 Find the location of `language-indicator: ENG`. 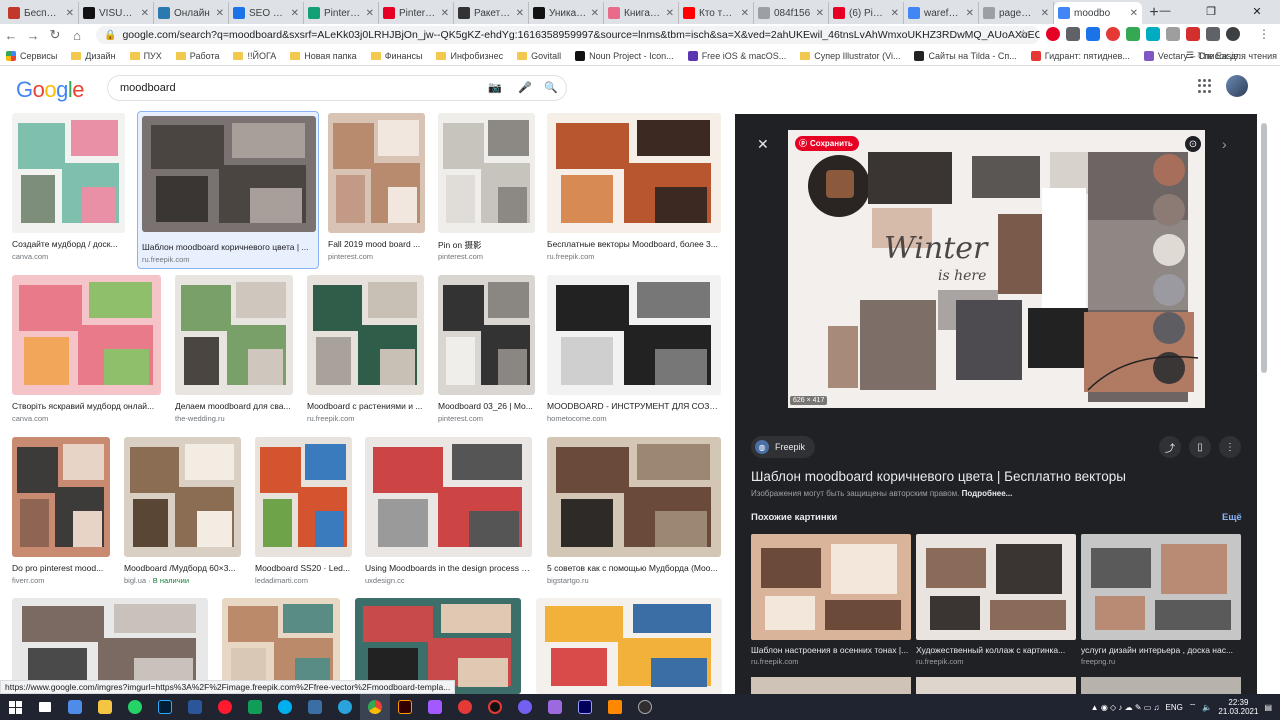

language-indicator: ENG is located at coordinates (1174, 707).